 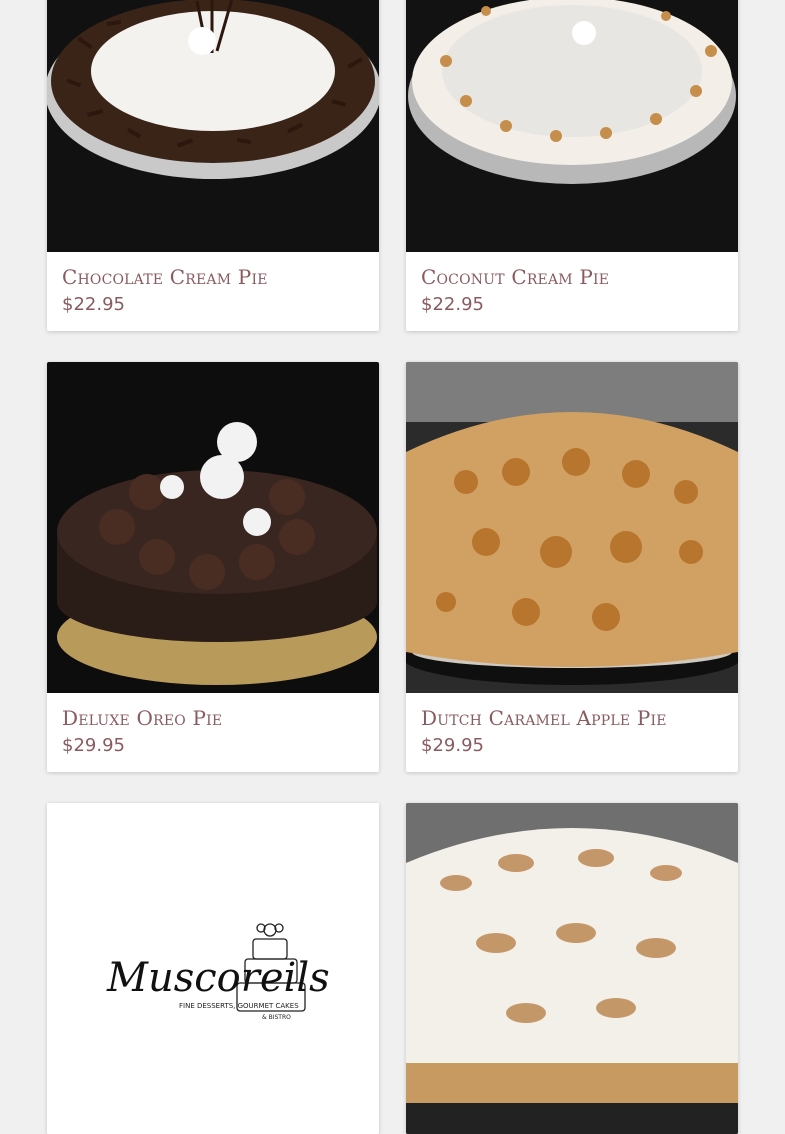 I want to click on logo-brand-text: Muscoreils, so click(x=218, y=978).